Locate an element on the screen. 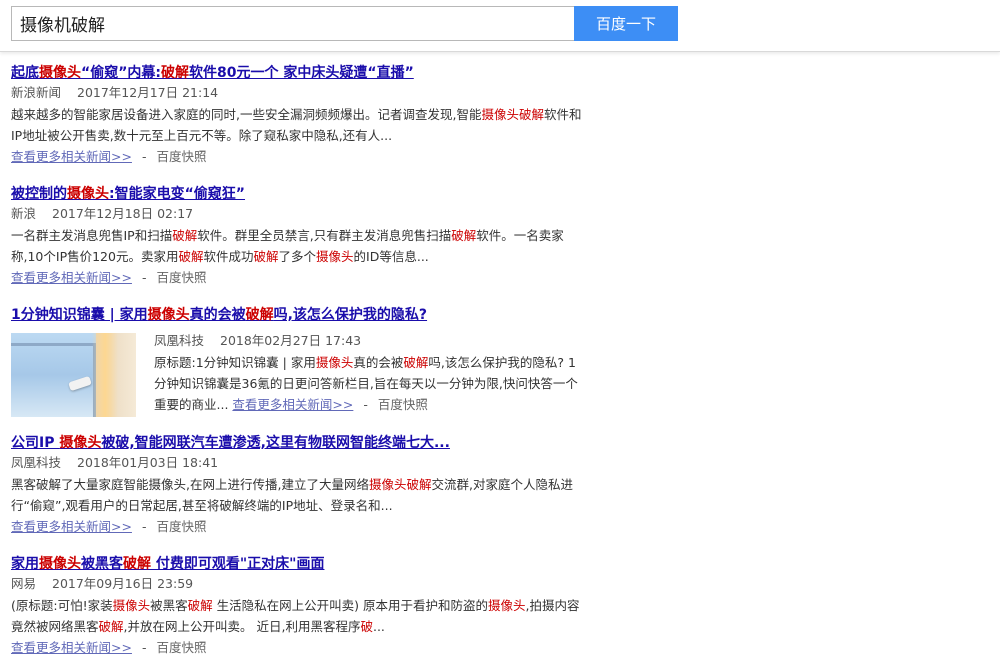  result-date: 2018年01月03日 18:41 is located at coordinates (148, 462).